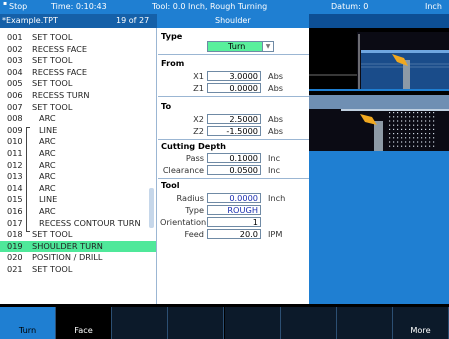  Describe the element at coordinates (15, 153) in the screenshot. I see `row-number: 011` at that location.